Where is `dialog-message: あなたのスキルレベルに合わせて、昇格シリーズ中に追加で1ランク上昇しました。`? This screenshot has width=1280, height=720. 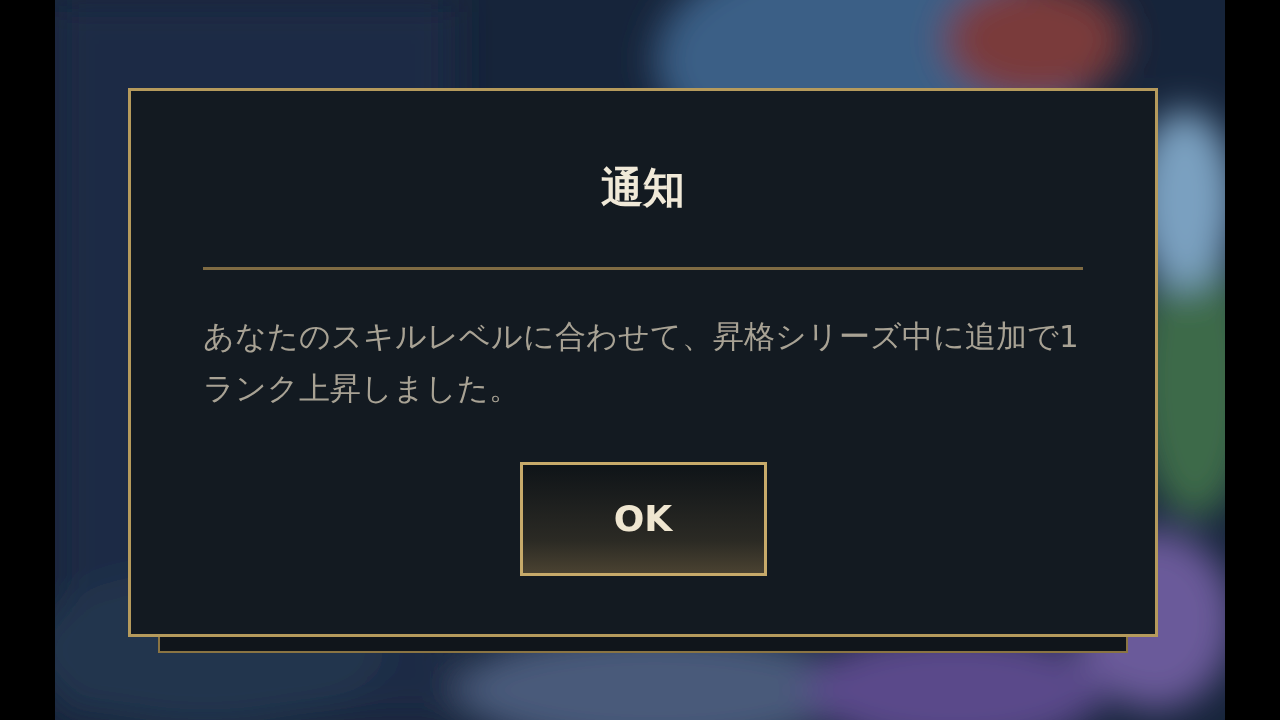 dialog-message: あなたのスキルレベルに合わせて、昇格シリーズ中に追加で1ランク上昇しました。 is located at coordinates (641, 363).